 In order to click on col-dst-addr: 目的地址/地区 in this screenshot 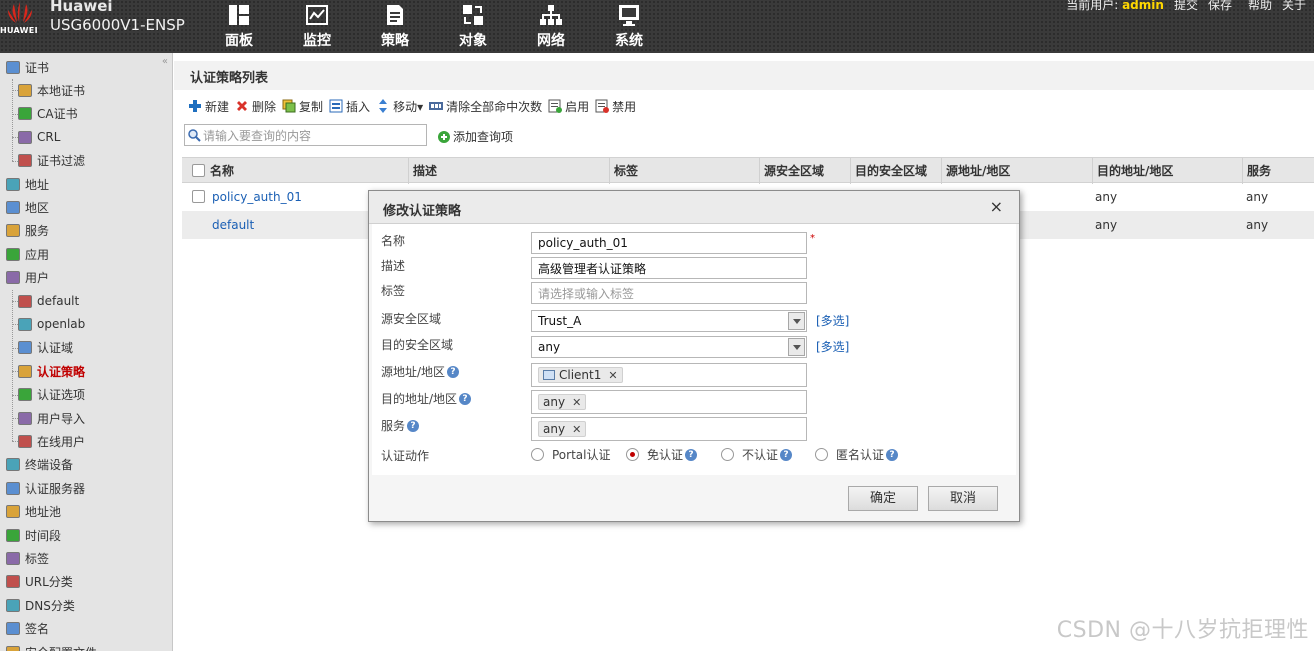, I will do `click(1166, 171)`.